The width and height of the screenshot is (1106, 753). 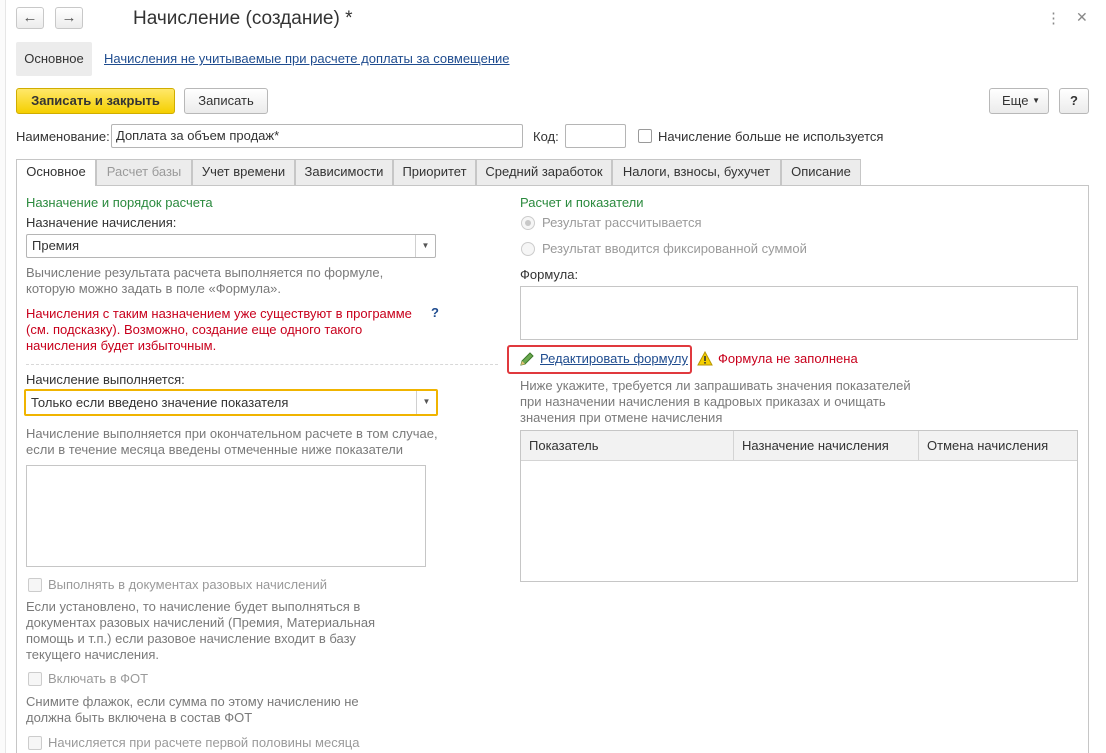 What do you see at coordinates (56, 172) in the screenshot?
I see `tab-main: Основное` at bounding box center [56, 172].